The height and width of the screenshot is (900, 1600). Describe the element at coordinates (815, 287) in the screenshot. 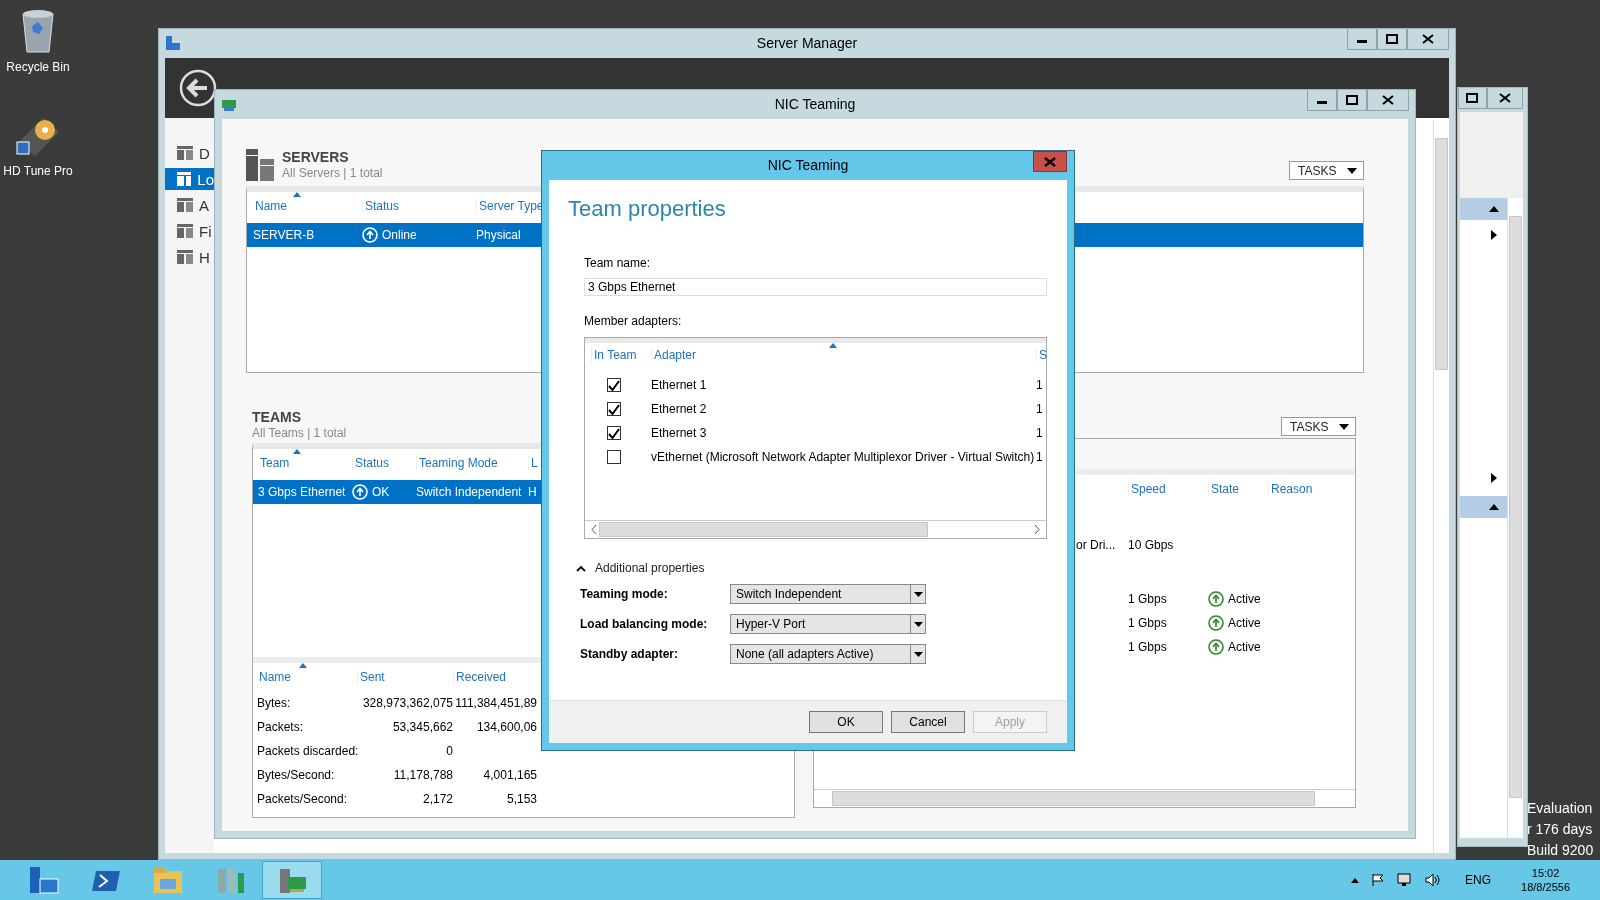

I see `team-name-field: 3 Gbps Ethernet` at that location.